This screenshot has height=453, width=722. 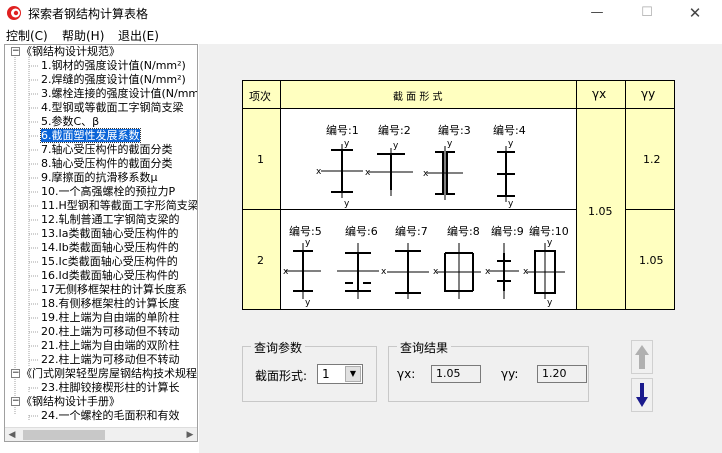 What do you see at coordinates (418, 97) in the screenshot?
I see `header-section: 截 面 形 式` at bounding box center [418, 97].